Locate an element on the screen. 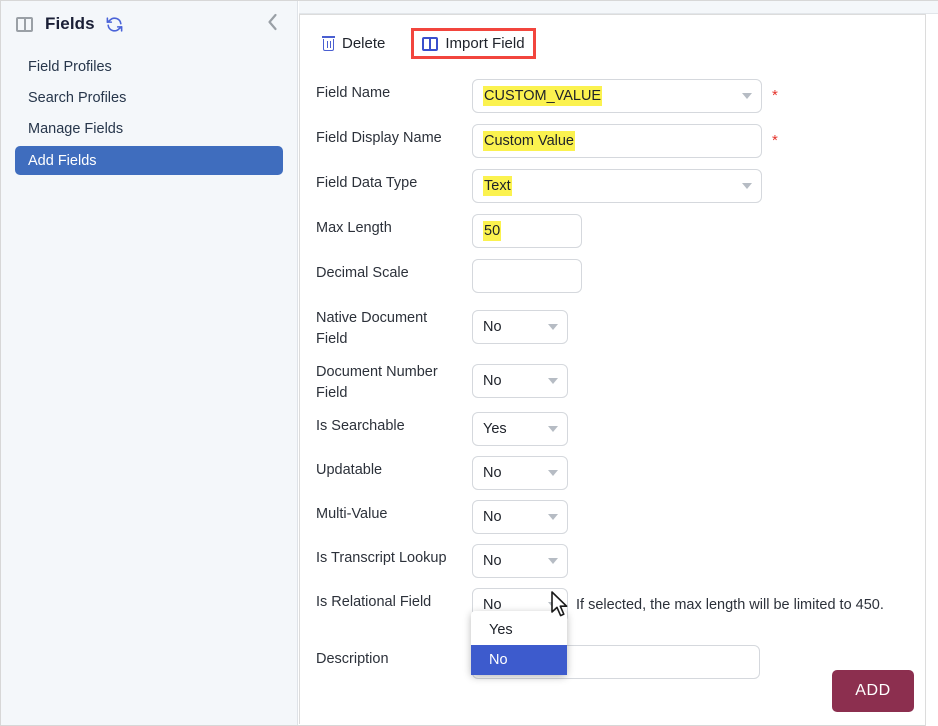  add-button: ADD is located at coordinates (873, 691).